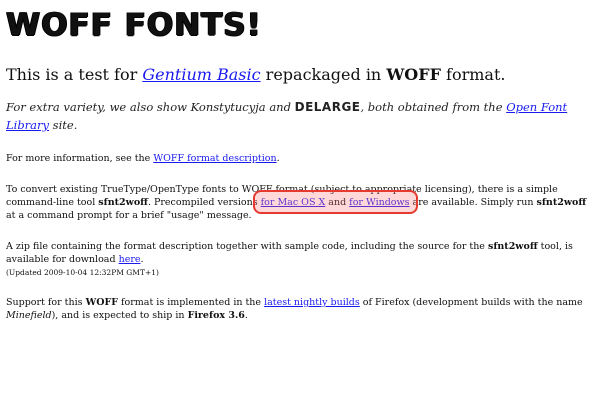 The width and height of the screenshot is (600, 400). What do you see at coordinates (312, 302) in the screenshot?
I see `nightly-builds-link: latest nightly builds` at bounding box center [312, 302].